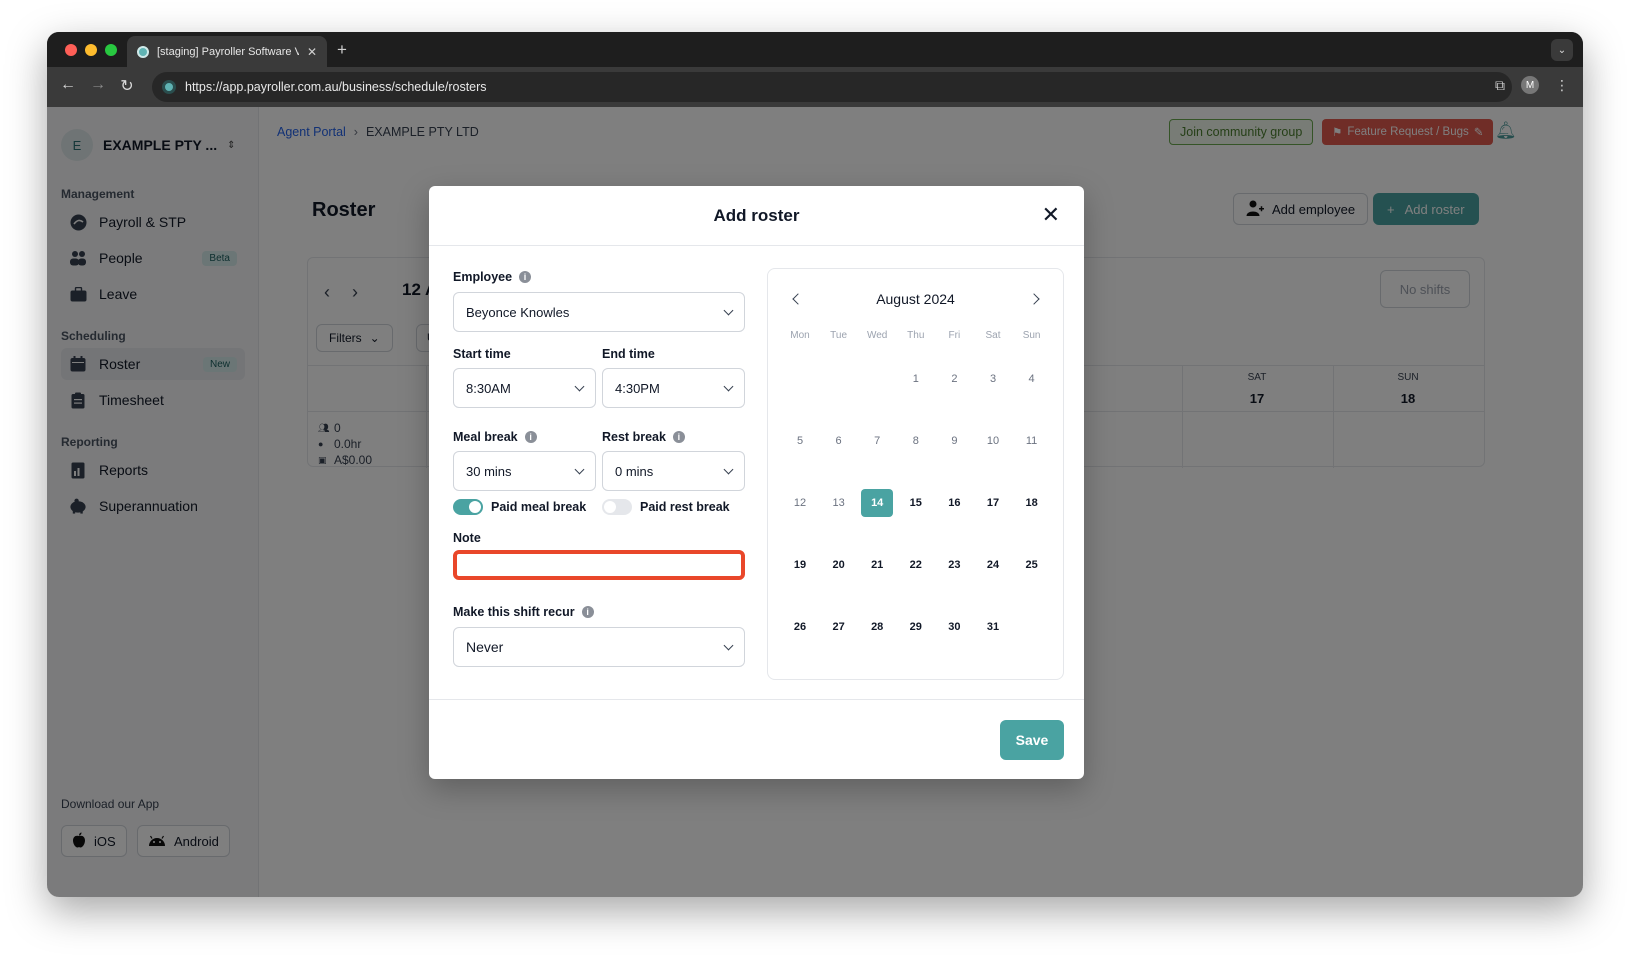  What do you see at coordinates (815, 49) in the screenshot?
I see `tab-strip: [staging] Payroller Software V ✕ + ⌄` at bounding box center [815, 49].